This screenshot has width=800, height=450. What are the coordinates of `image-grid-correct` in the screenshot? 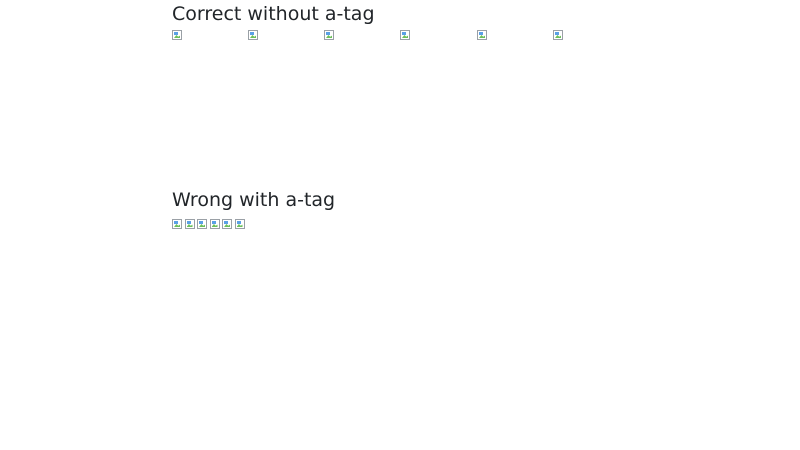 It's located at (402, 35).